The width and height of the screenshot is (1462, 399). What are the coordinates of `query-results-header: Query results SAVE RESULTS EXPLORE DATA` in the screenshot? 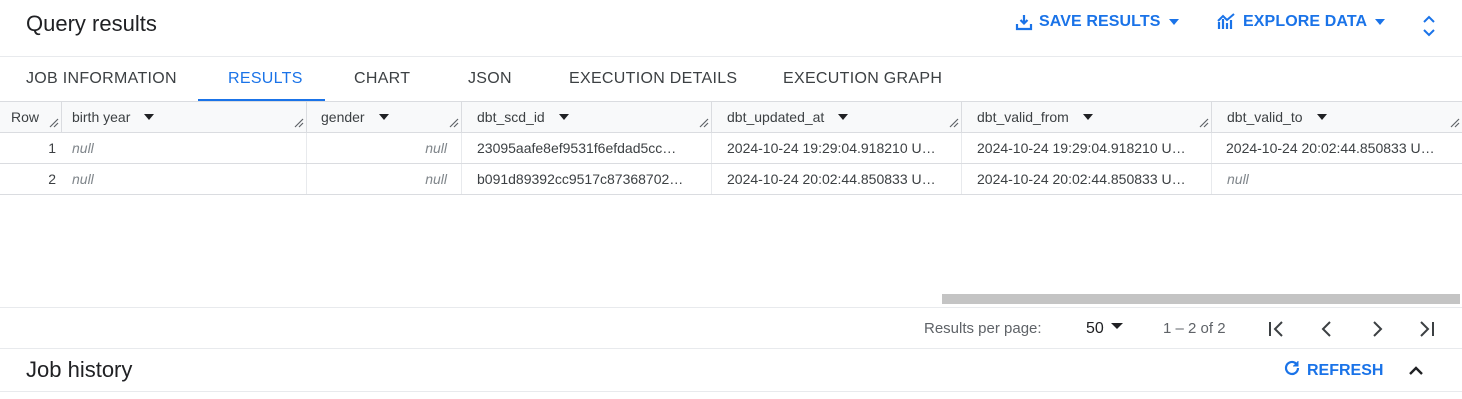 It's located at (731, 25).